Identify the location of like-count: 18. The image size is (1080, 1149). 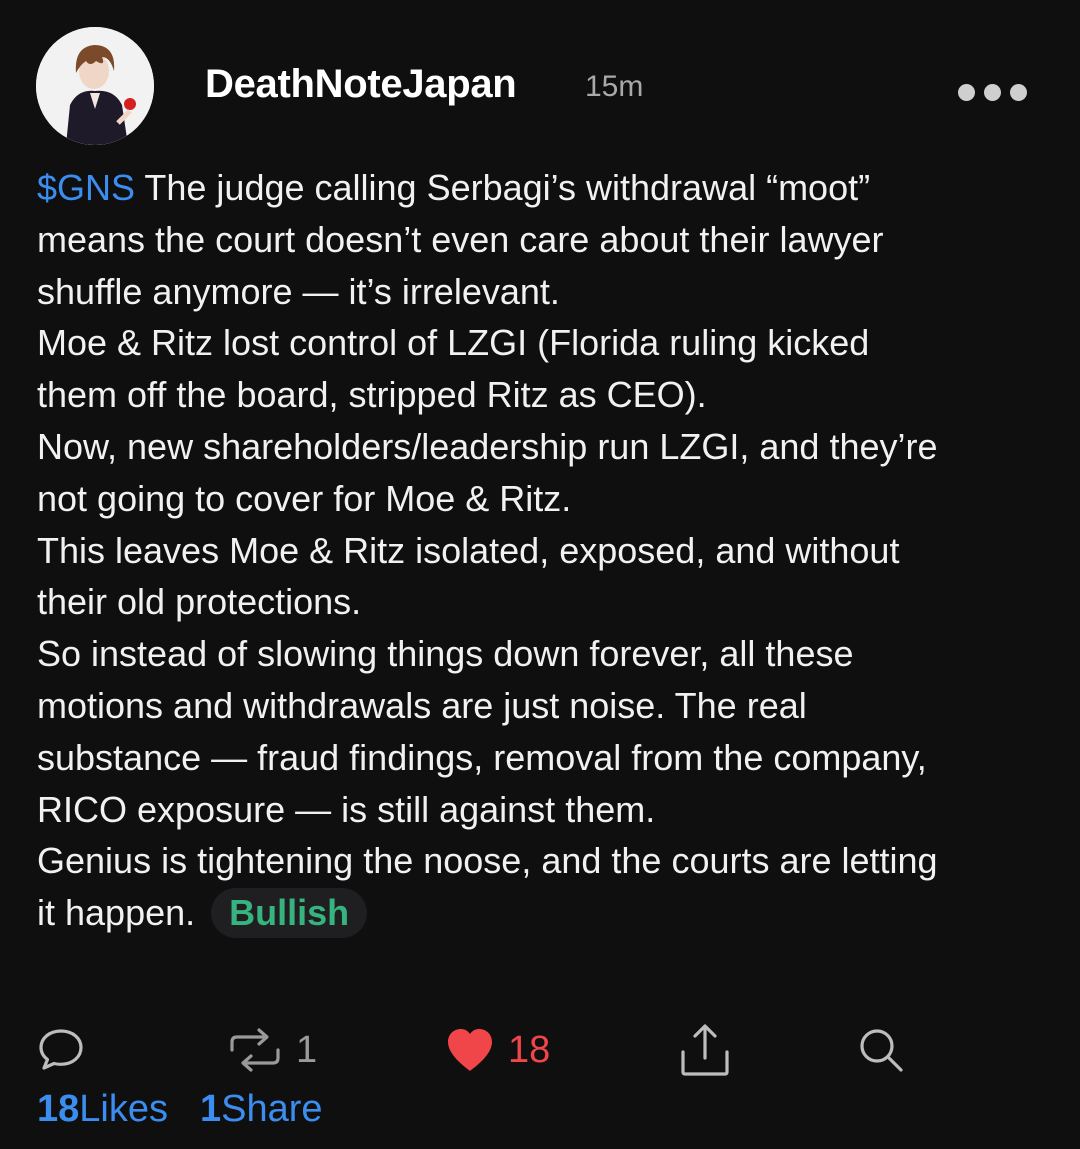
(529, 1049).